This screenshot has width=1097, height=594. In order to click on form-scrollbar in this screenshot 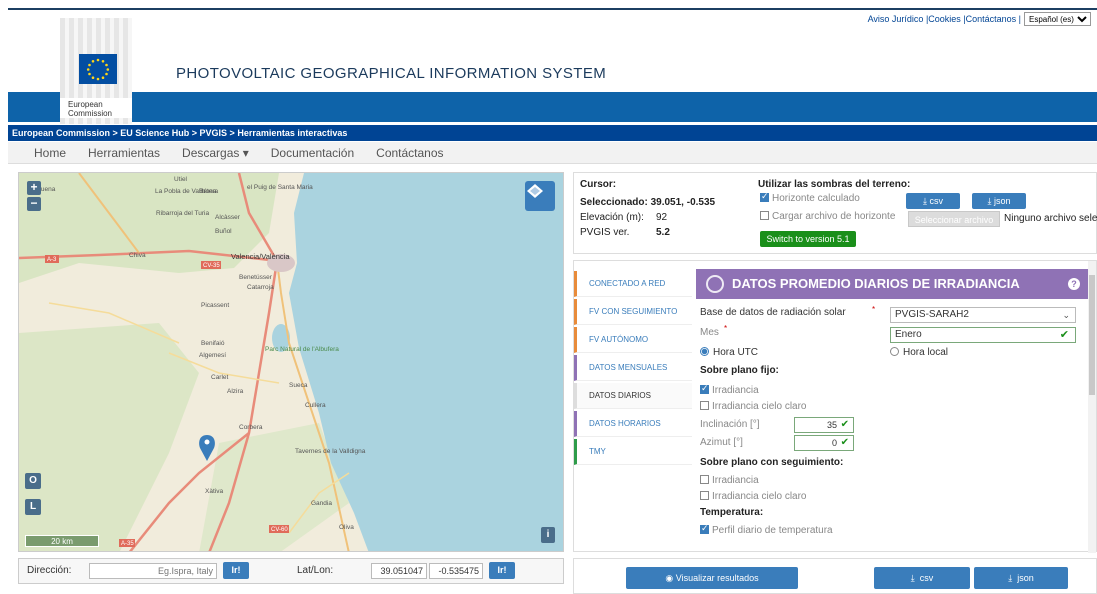, I will do `click(1092, 407)`.